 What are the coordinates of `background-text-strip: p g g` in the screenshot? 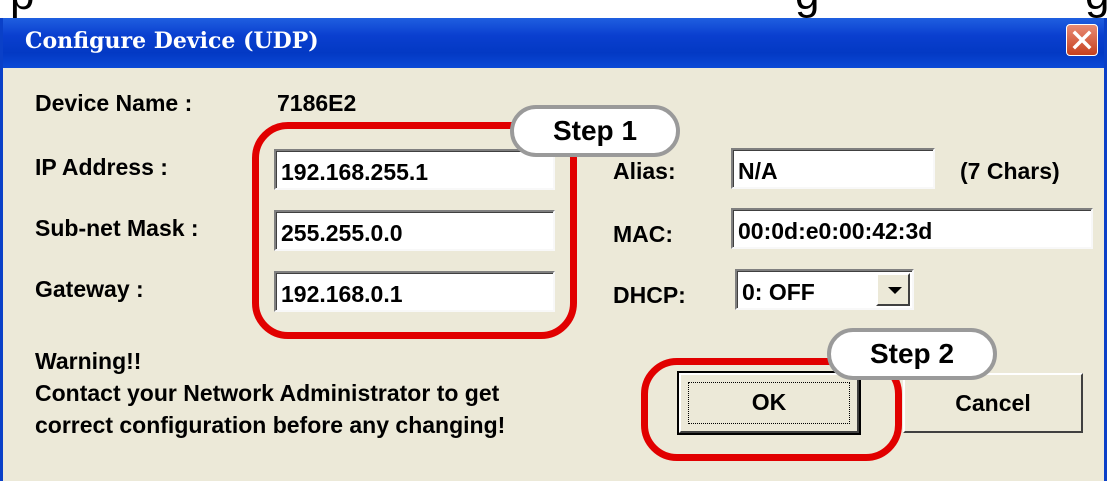 It's located at (553, 10).